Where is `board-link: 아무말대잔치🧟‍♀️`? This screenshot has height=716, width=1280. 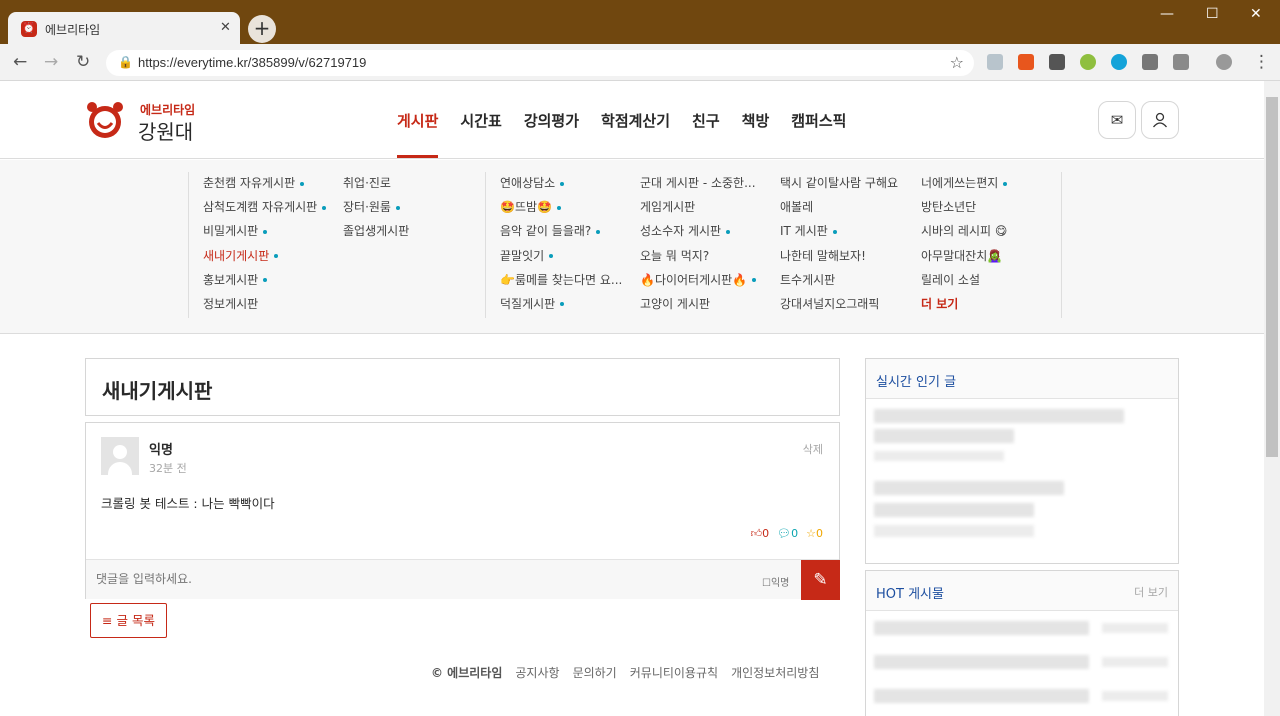
board-link: 아무말대잔치🧟‍♀️ is located at coordinates (964, 259).